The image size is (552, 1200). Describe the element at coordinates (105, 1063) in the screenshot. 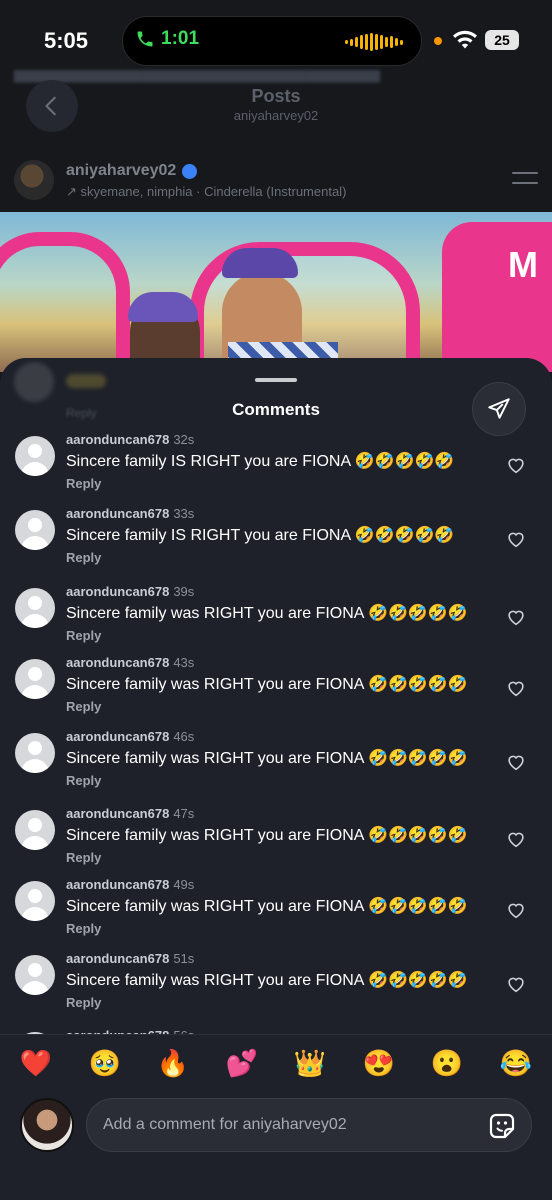

I see `emoji-pleading-button: 🥹` at that location.